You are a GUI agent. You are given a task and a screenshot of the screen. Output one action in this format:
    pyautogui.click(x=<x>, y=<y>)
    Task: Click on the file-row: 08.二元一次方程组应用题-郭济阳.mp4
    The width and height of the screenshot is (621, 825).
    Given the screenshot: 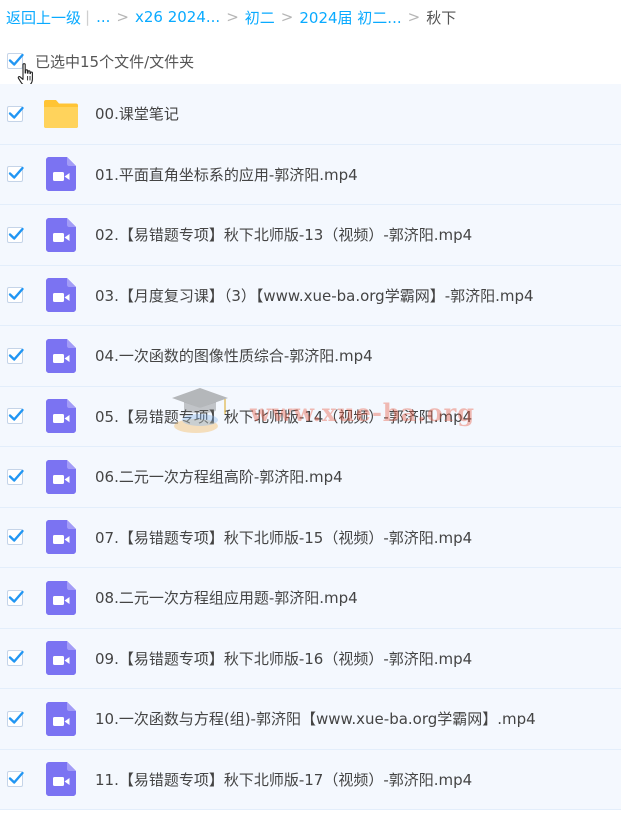 What is the action you would take?
    pyautogui.click(x=310, y=598)
    